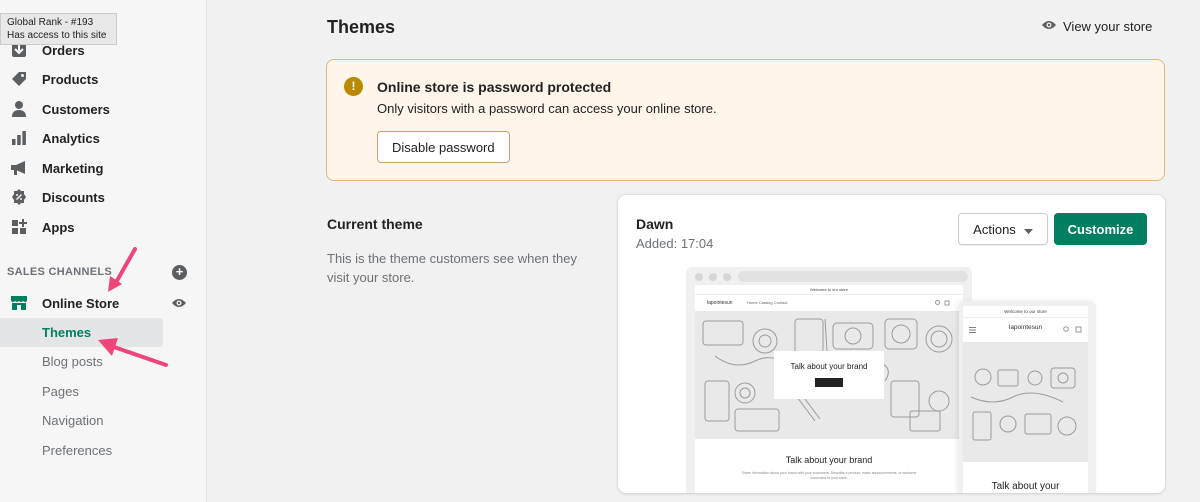  Describe the element at coordinates (60, 272) in the screenshot. I see `sales-channels-heading: SALES CHANNELS` at that location.